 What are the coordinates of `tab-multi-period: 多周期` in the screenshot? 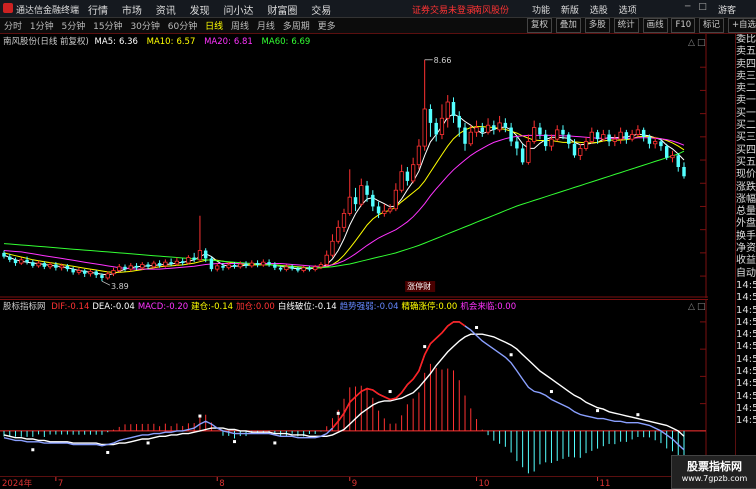 It's located at (296, 25).